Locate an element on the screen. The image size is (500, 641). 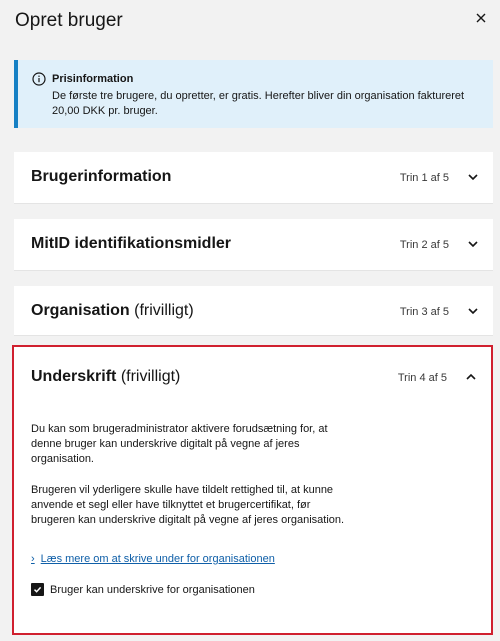
dialog-title: Opret bruger is located at coordinates (69, 20).